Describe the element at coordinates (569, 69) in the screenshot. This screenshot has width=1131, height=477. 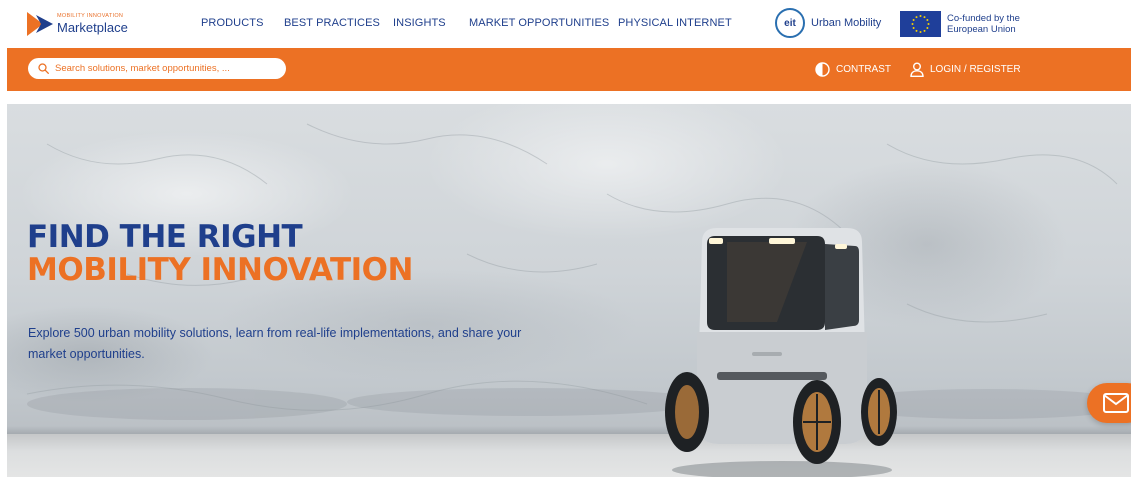
I see `utility-bar: CONTRAST LOGIN / REGISTER` at that location.